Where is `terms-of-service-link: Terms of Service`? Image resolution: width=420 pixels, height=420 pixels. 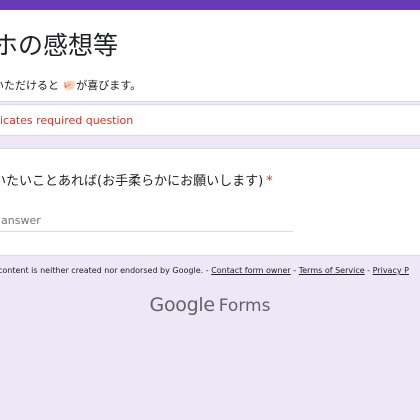 terms-of-service-link: Terms of Service is located at coordinates (332, 270).